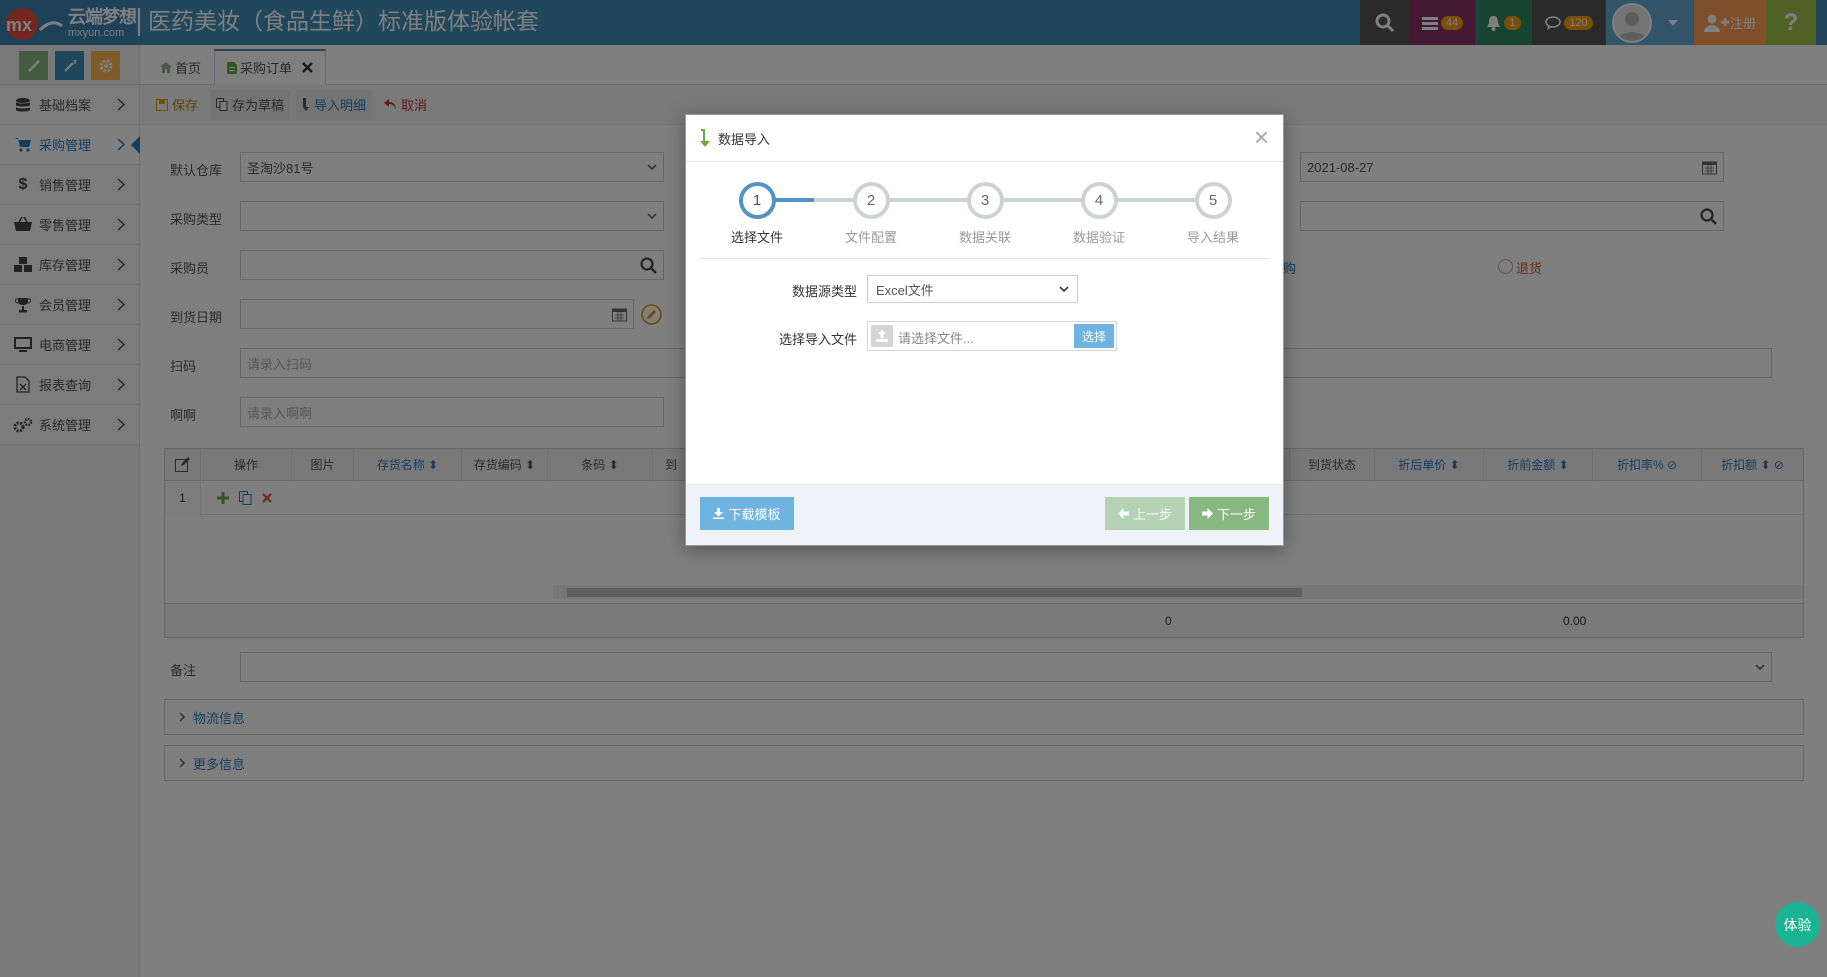  Describe the element at coordinates (992, 336) in the screenshot. I see `file-picker: 请选择文件... 选择` at that location.